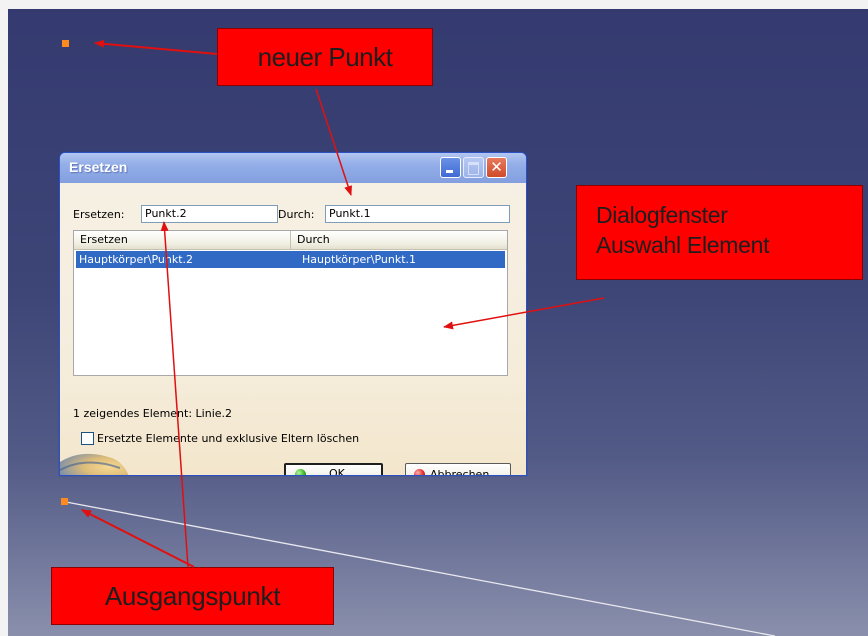 The image size is (868, 636). Describe the element at coordinates (98, 167) in the screenshot. I see `dialog-title: Ersetzen` at that location.